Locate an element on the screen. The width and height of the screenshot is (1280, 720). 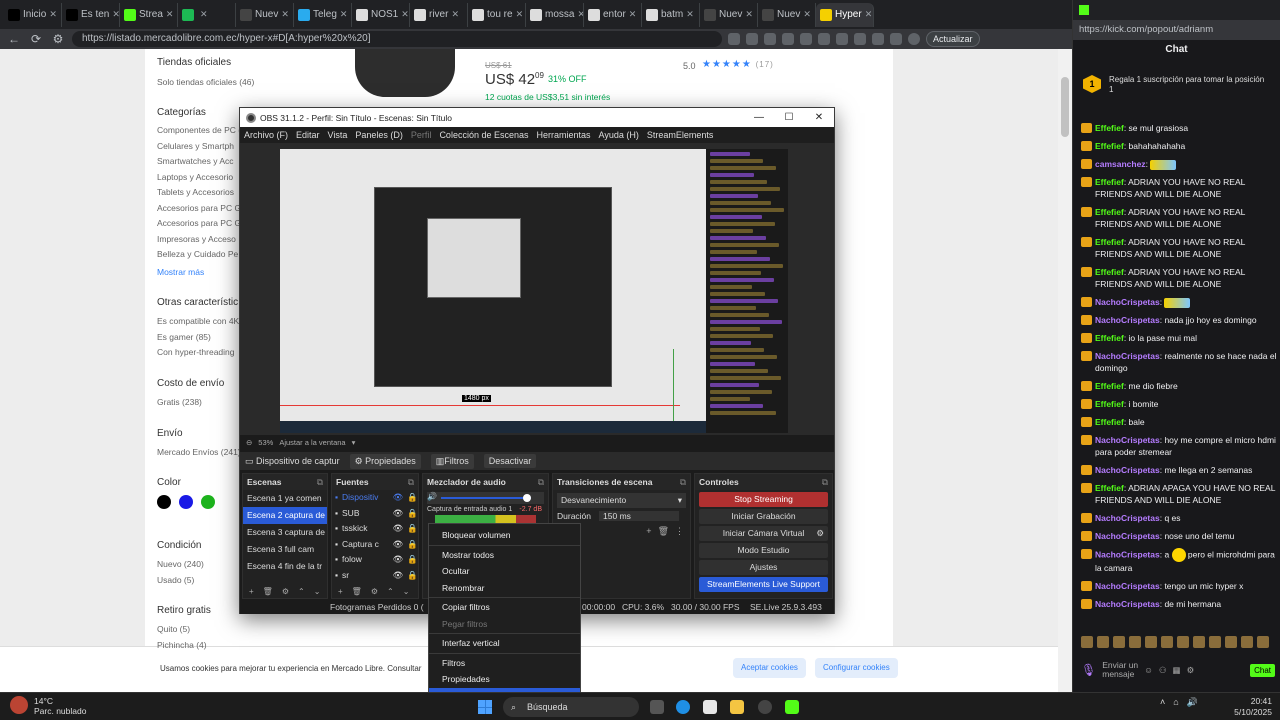
weather-widget: 14°C Parc. nublado is located at coordinates (48, 706).